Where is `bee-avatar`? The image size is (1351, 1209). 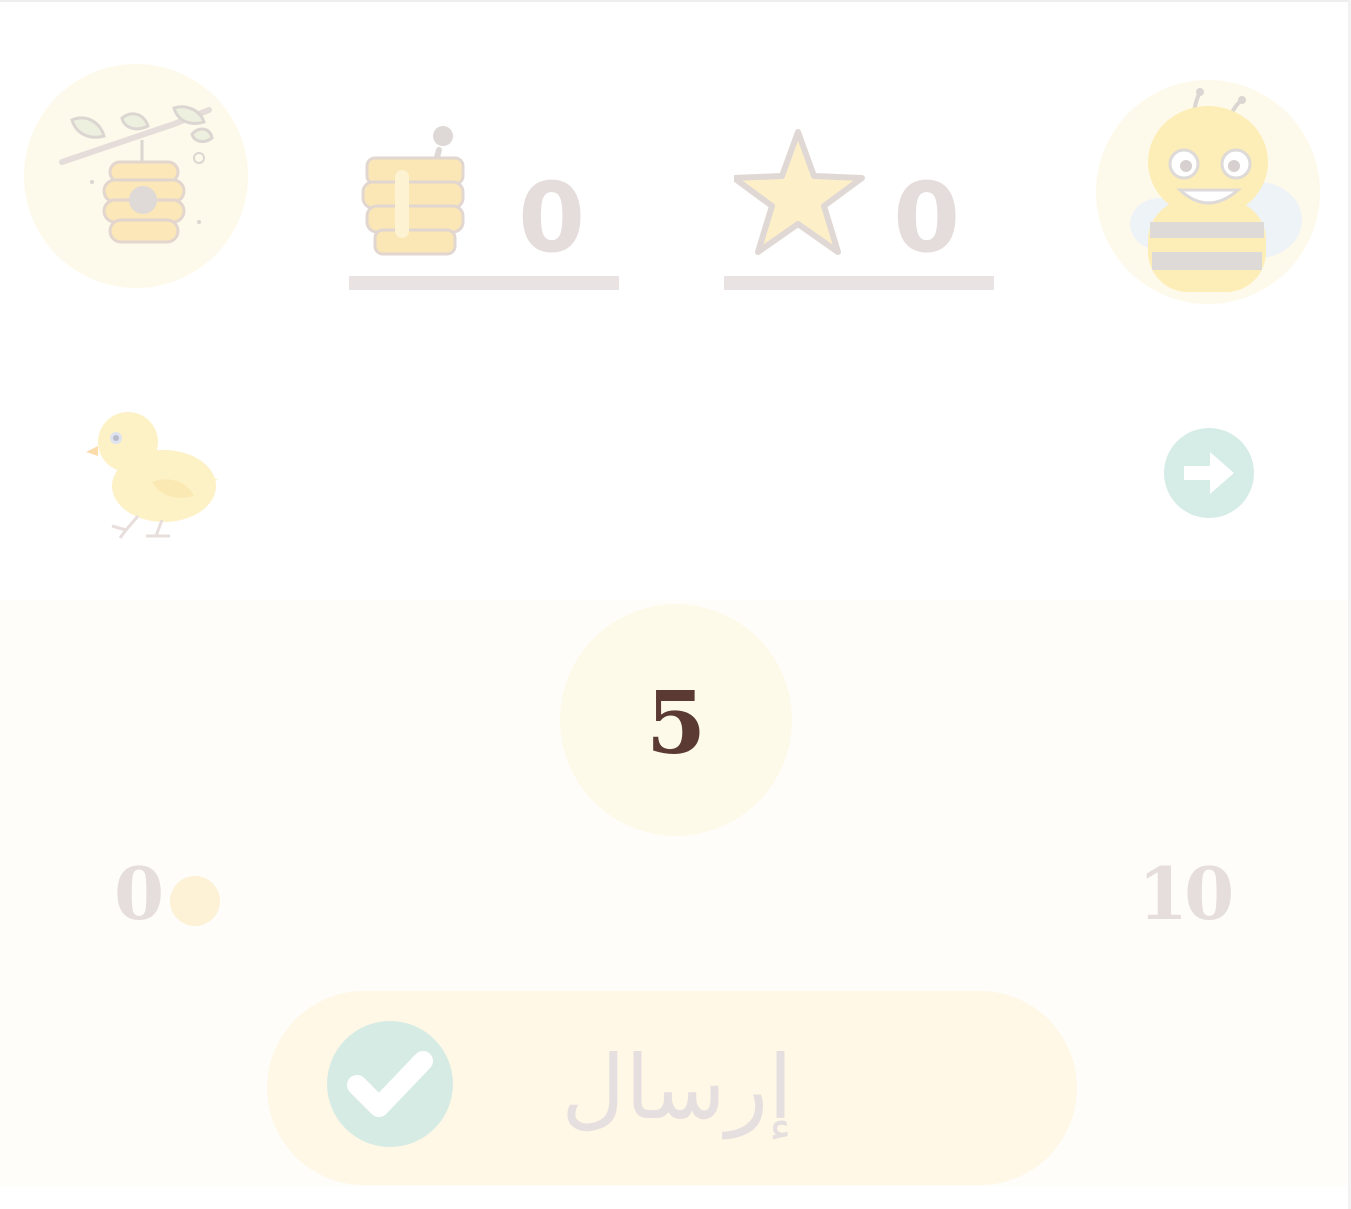
bee-avatar is located at coordinates (1208, 192).